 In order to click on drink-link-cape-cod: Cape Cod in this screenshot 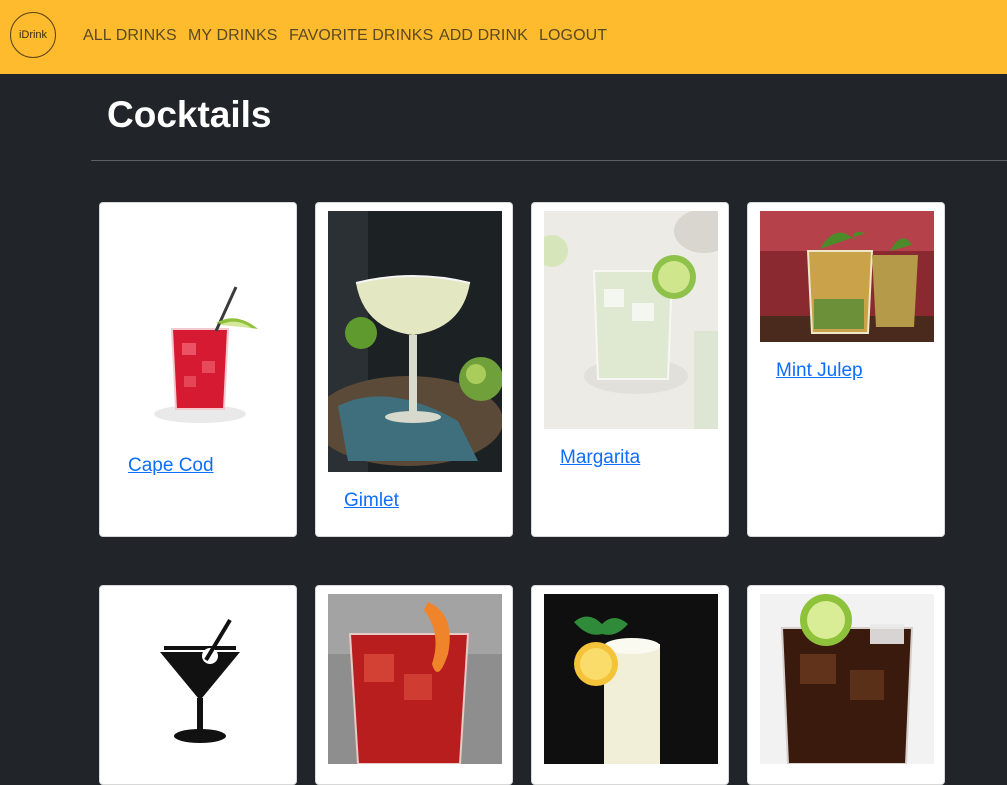, I will do `click(171, 466)`.